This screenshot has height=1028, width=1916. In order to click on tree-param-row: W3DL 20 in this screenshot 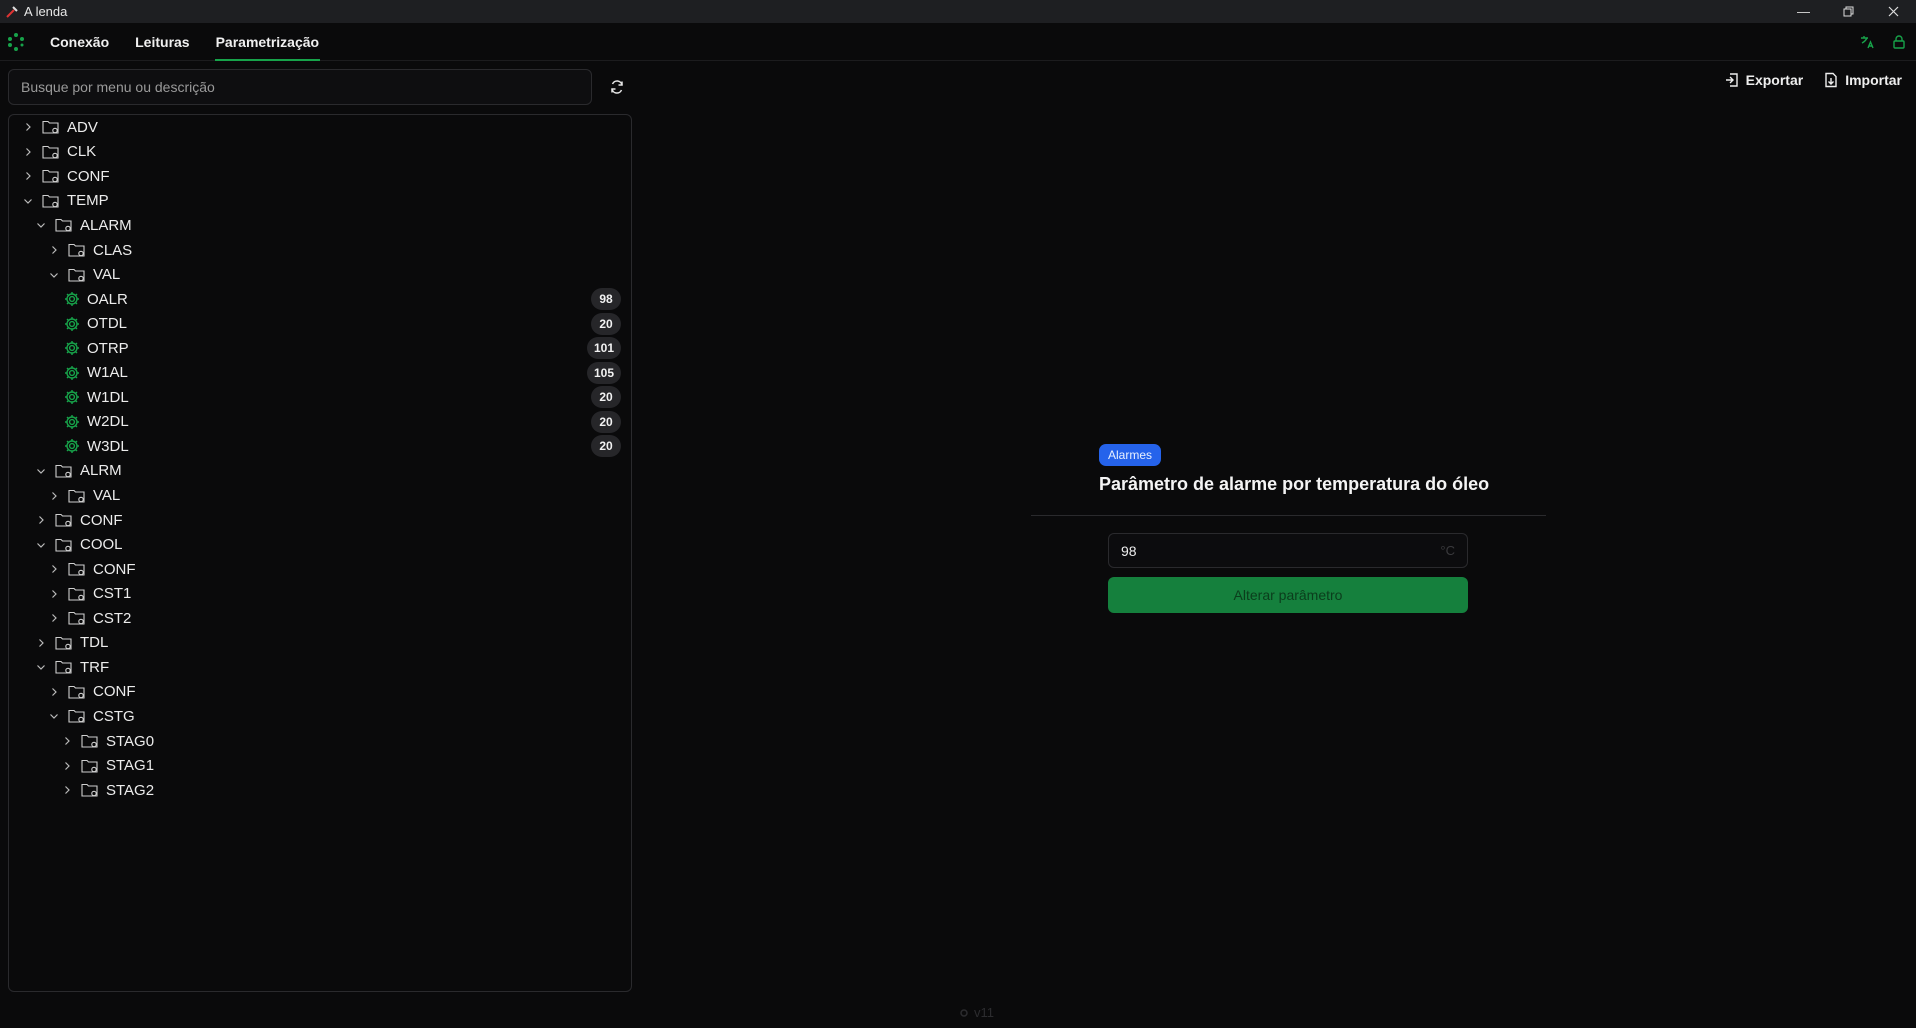, I will do `click(320, 446)`.